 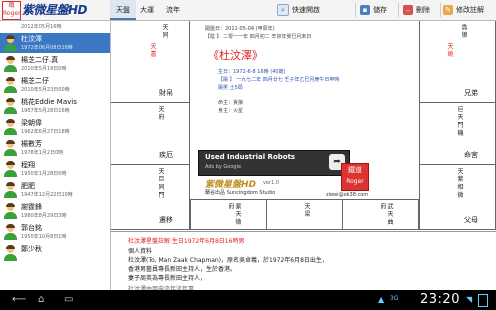 I want to click on chart-cell: 天 梁, so click(x=305, y=214).